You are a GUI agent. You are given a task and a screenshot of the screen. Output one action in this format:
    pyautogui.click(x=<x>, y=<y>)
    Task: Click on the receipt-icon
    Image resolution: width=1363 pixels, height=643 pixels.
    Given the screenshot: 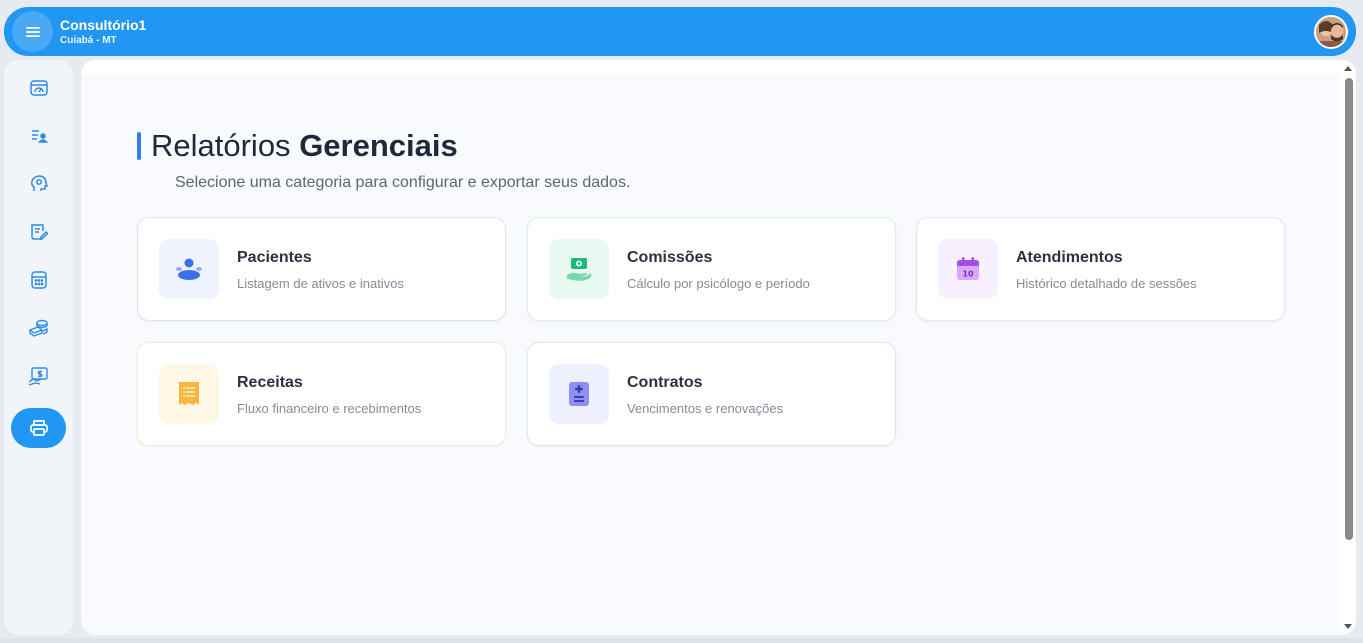 What is the action you would take?
    pyautogui.click(x=189, y=393)
    